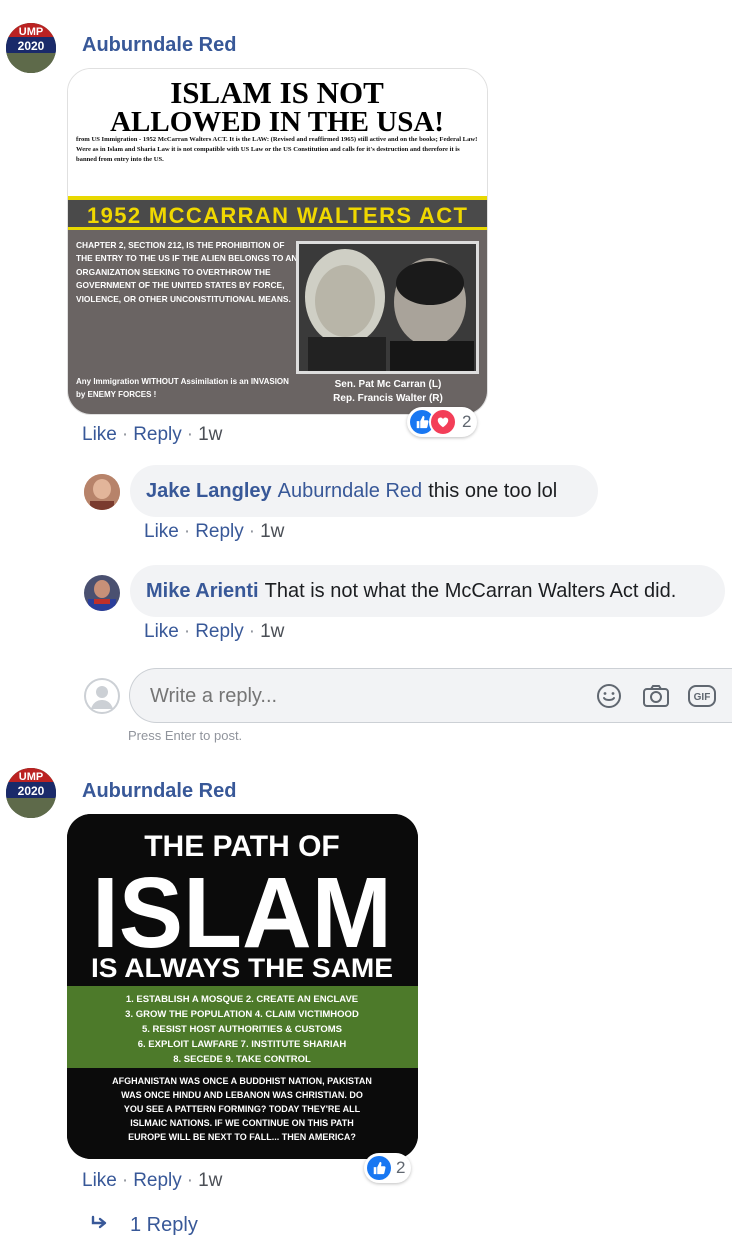 The image size is (732, 1255). What do you see at coordinates (100, 1225) in the screenshot?
I see `reply-arrow-icon` at bounding box center [100, 1225].